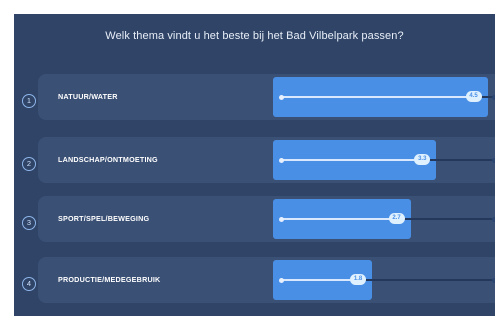  What do you see at coordinates (387, 279) in the screenshot?
I see `rating-slider-track: 1.8` at bounding box center [387, 279].